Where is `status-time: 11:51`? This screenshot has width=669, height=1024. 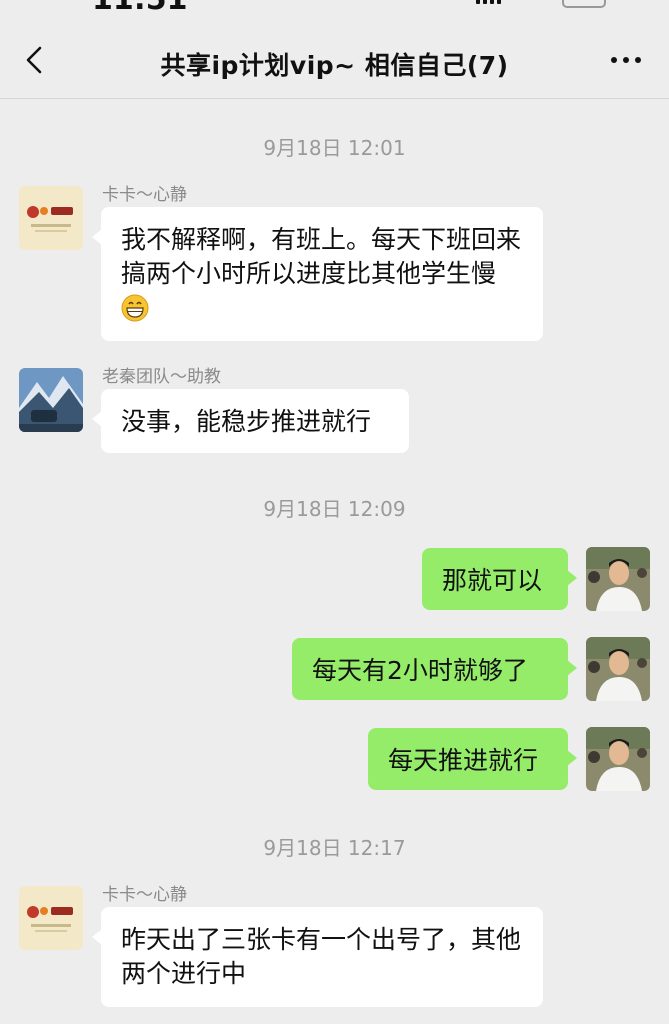
status-time: 11:51 is located at coordinates (140, 7).